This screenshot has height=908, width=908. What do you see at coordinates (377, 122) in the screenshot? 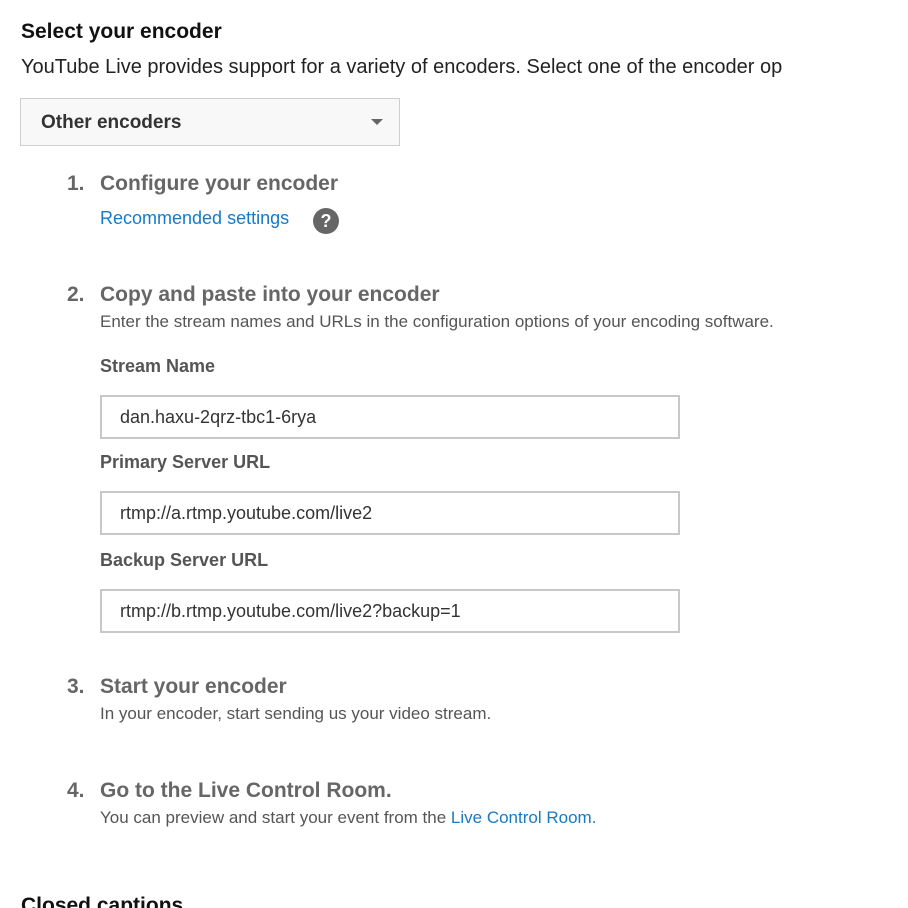
I see `chevron-down-icon` at bounding box center [377, 122].